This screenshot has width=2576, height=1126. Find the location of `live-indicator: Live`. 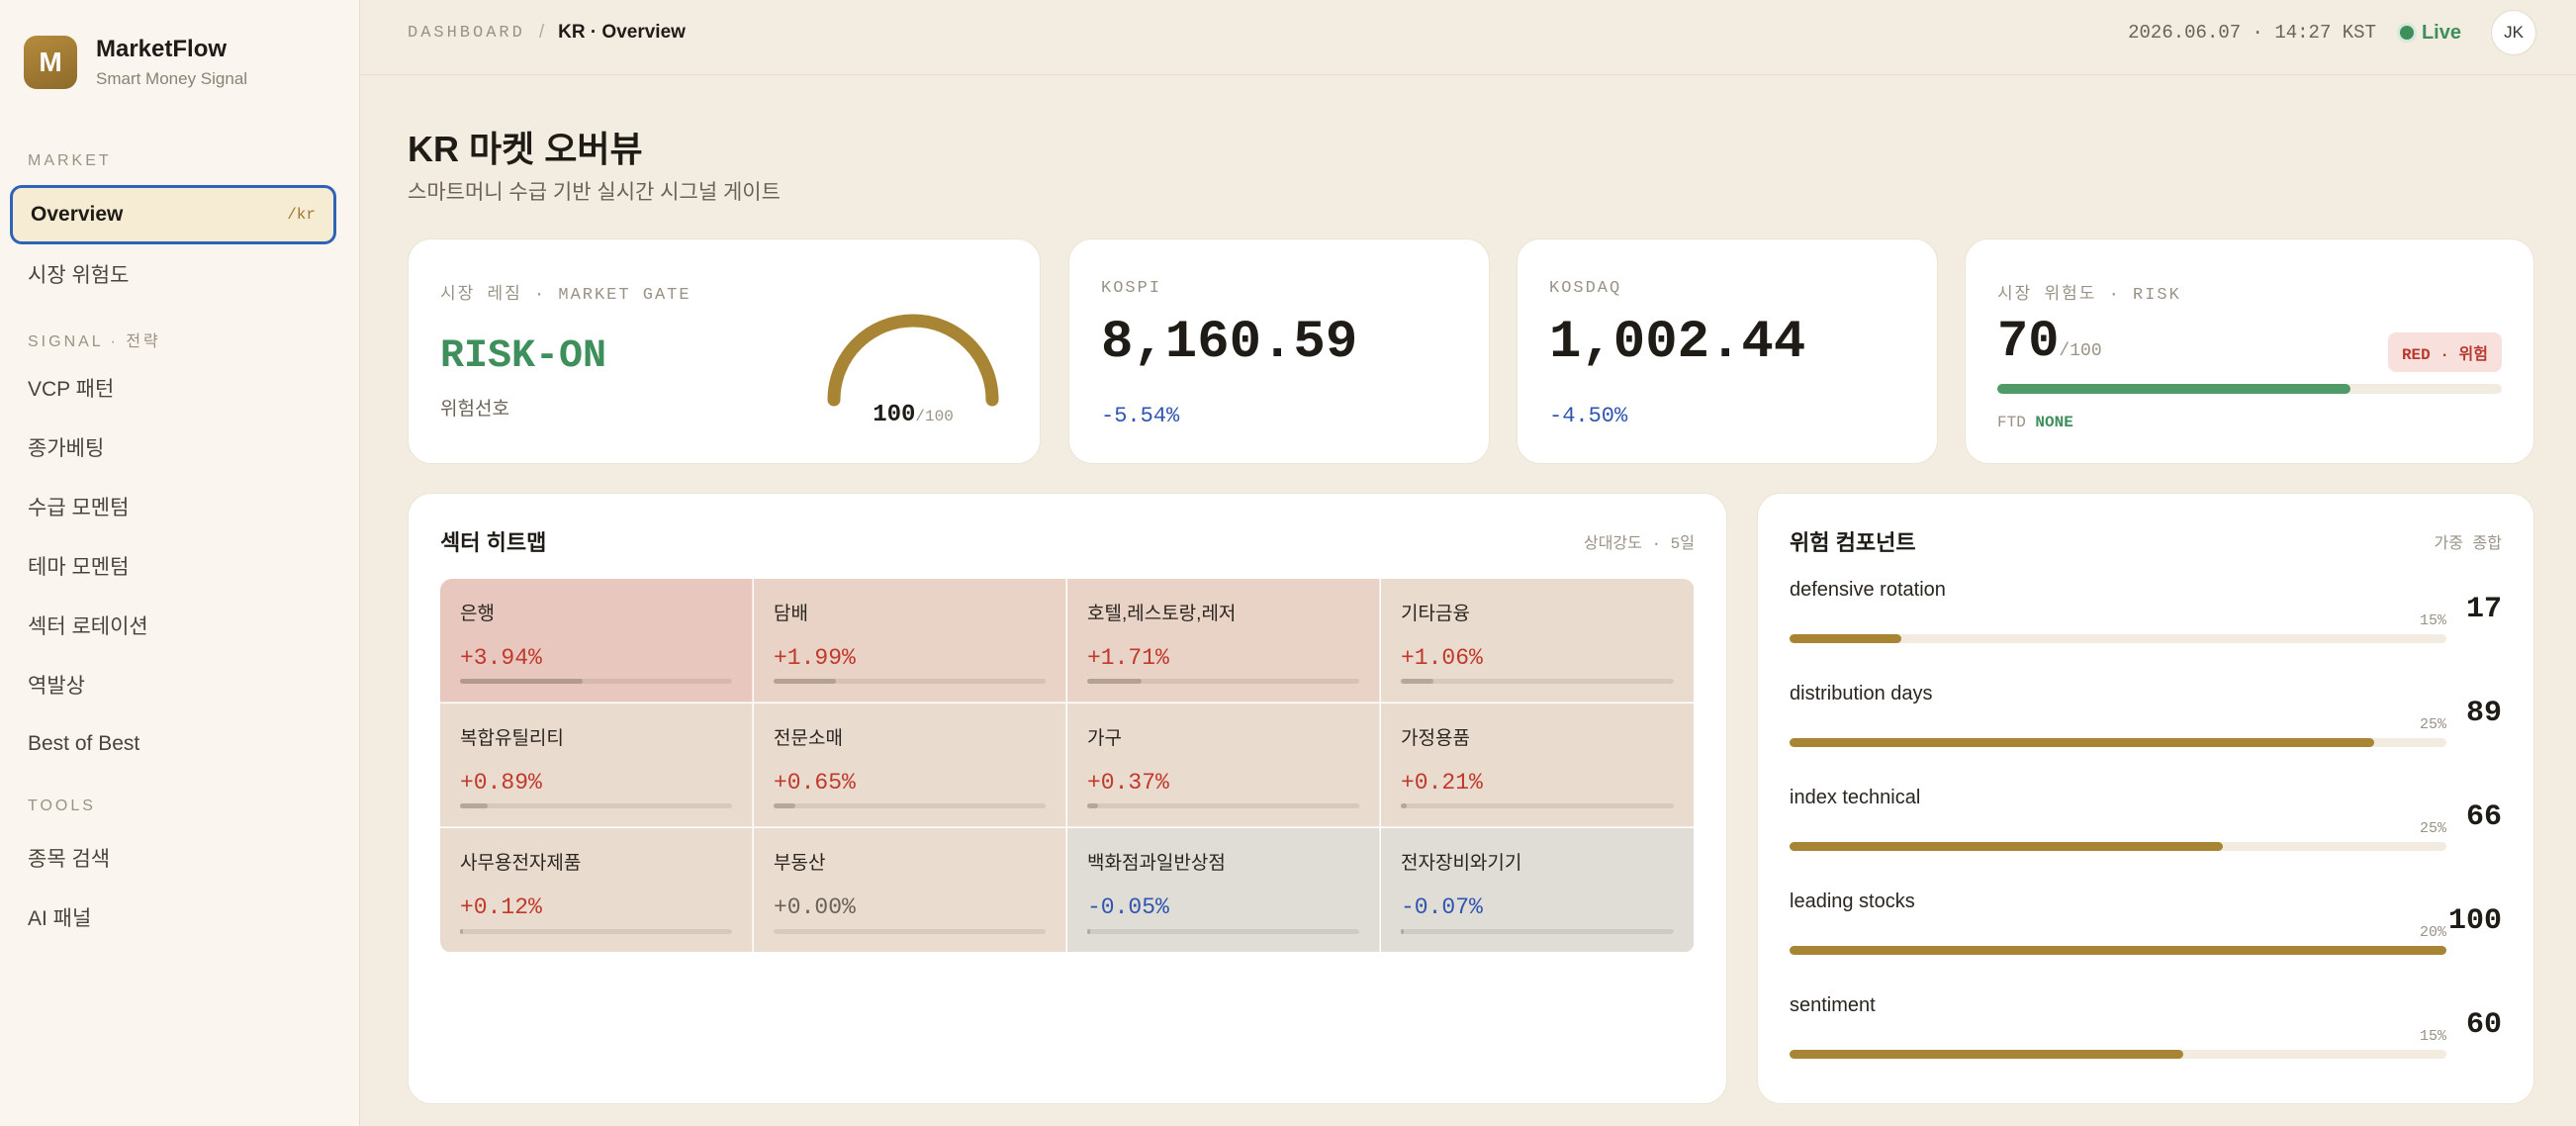

live-indicator: Live is located at coordinates (2430, 33).